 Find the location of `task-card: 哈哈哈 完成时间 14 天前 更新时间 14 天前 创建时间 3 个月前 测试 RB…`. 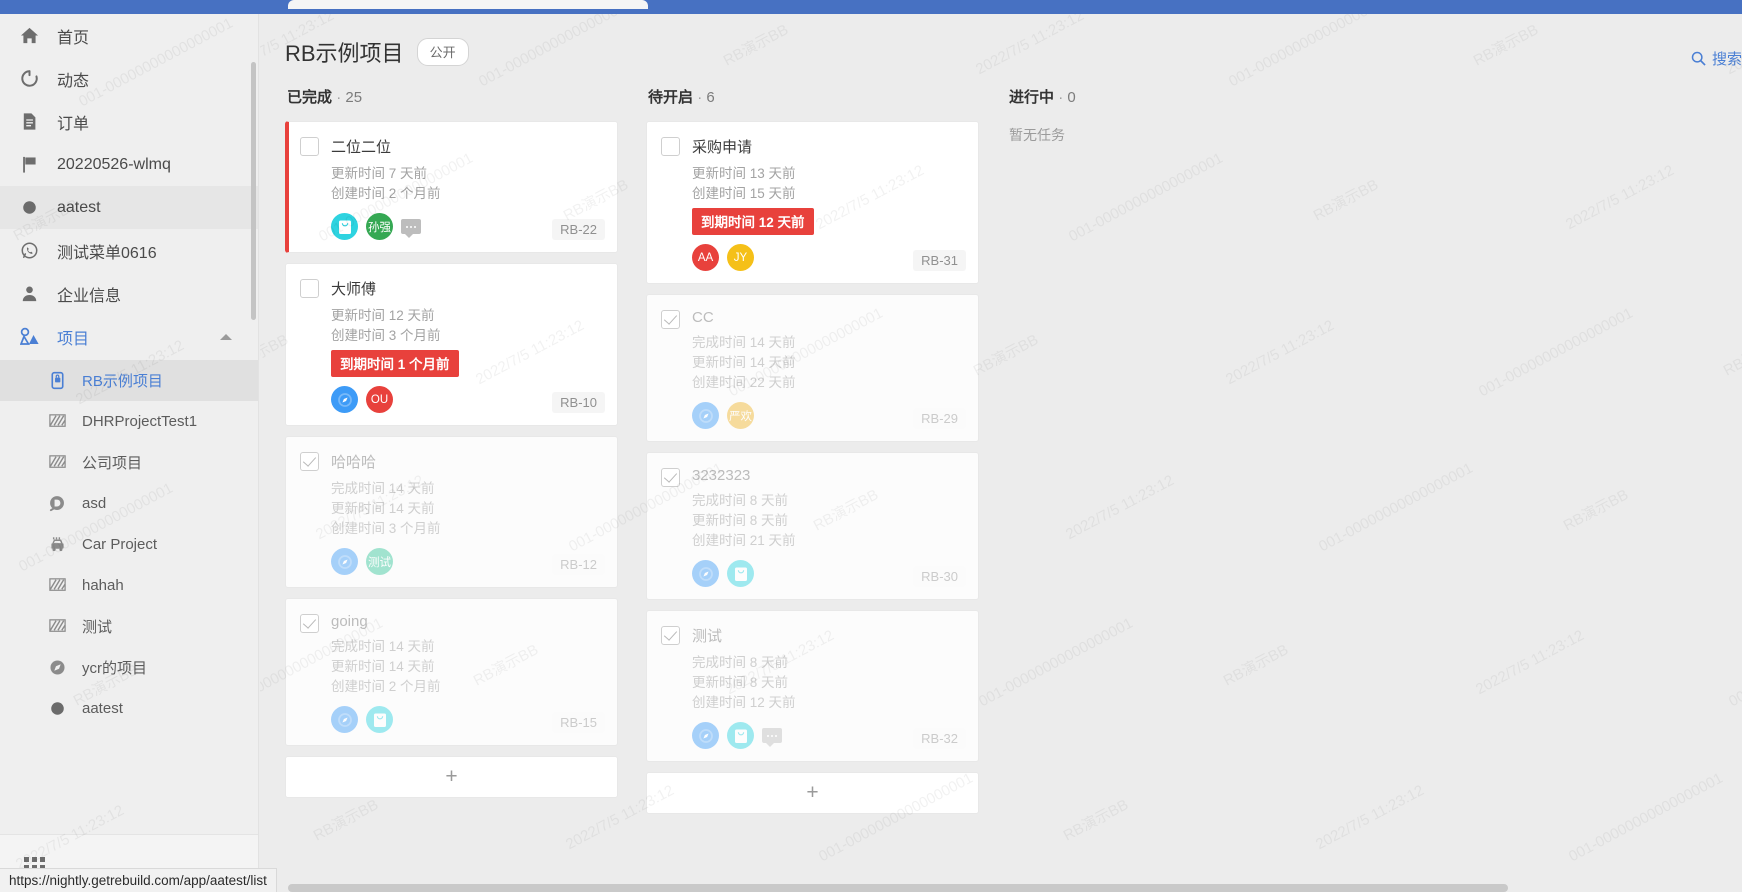

task-card: 哈哈哈 完成时间 14 天前 更新时间 14 天前 创建时间 3 个月前 测试 RB… is located at coordinates (451, 512).